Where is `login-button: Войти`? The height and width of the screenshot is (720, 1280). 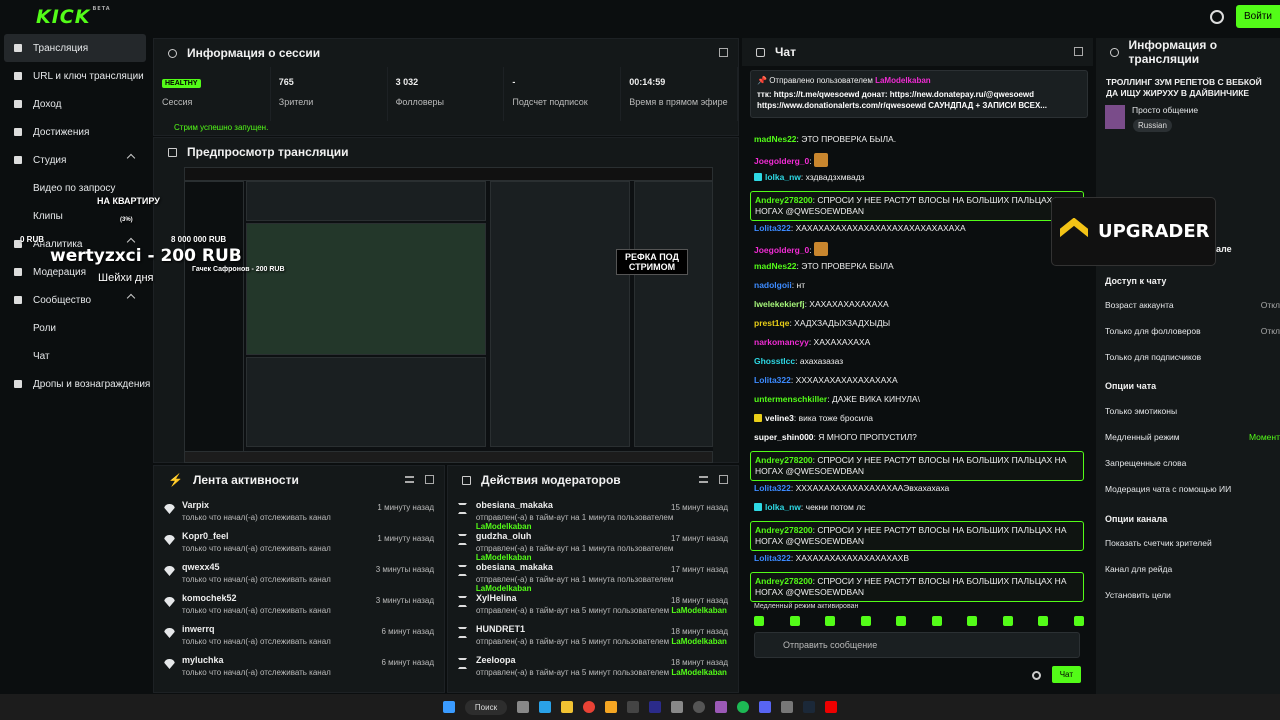 login-button: Войти is located at coordinates (1258, 16).